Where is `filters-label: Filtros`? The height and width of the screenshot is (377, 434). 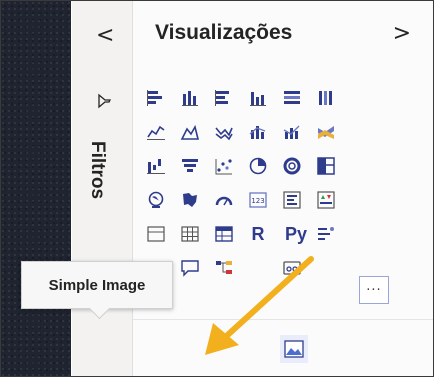
filters-label: Filtros is located at coordinates (97, 170).